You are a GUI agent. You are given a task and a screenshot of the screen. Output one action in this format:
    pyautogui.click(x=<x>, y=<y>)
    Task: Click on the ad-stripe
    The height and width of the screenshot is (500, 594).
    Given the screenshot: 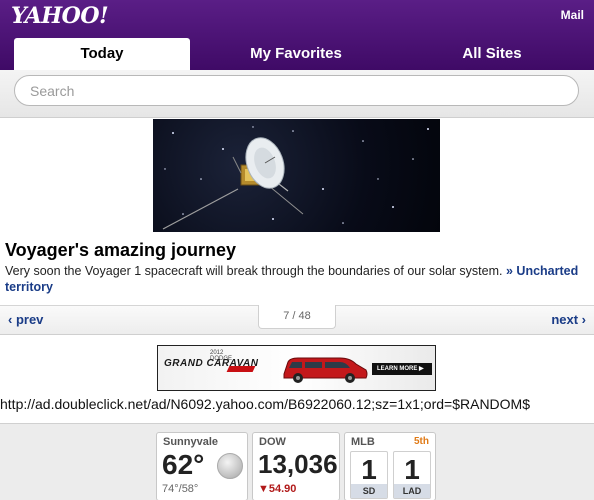 What is the action you would take?
    pyautogui.click(x=241, y=369)
    